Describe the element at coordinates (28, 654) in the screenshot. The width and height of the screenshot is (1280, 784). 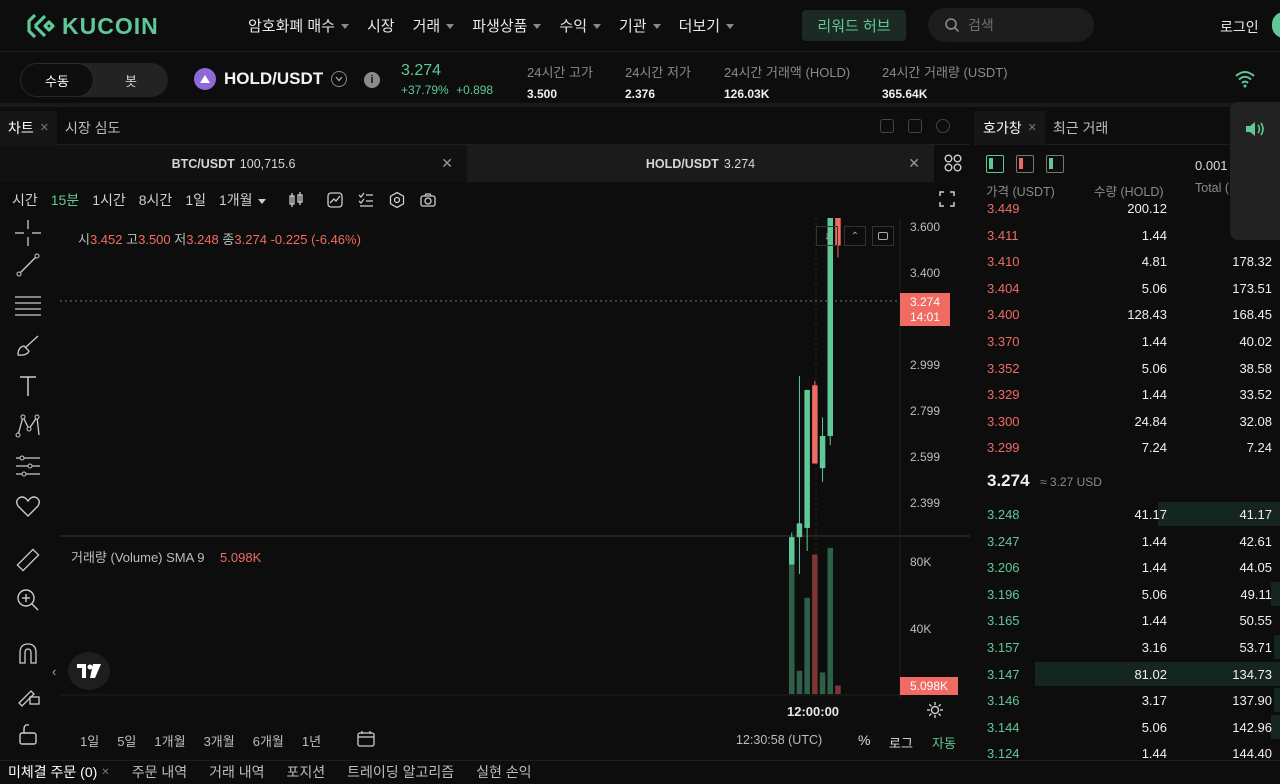
I see `magnet-icon` at that location.